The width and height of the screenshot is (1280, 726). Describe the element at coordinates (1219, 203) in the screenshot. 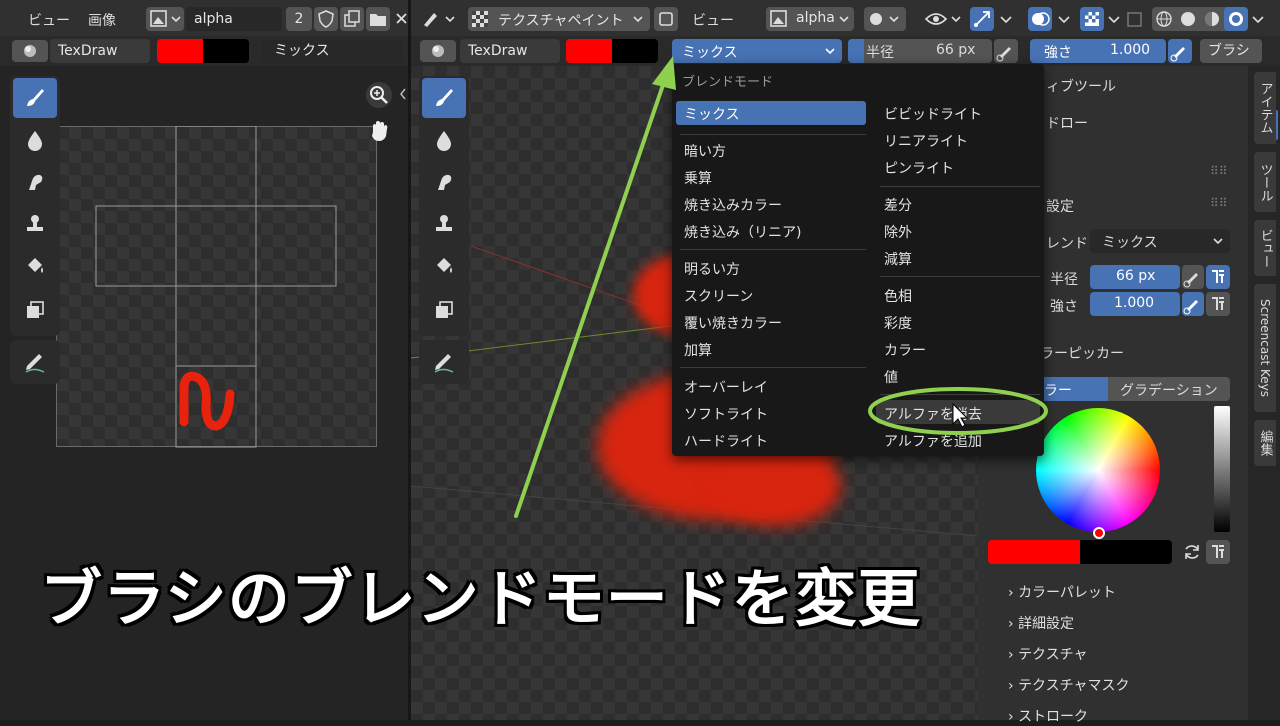

I see `drag-handle-dots-2: ⠿⠿` at that location.